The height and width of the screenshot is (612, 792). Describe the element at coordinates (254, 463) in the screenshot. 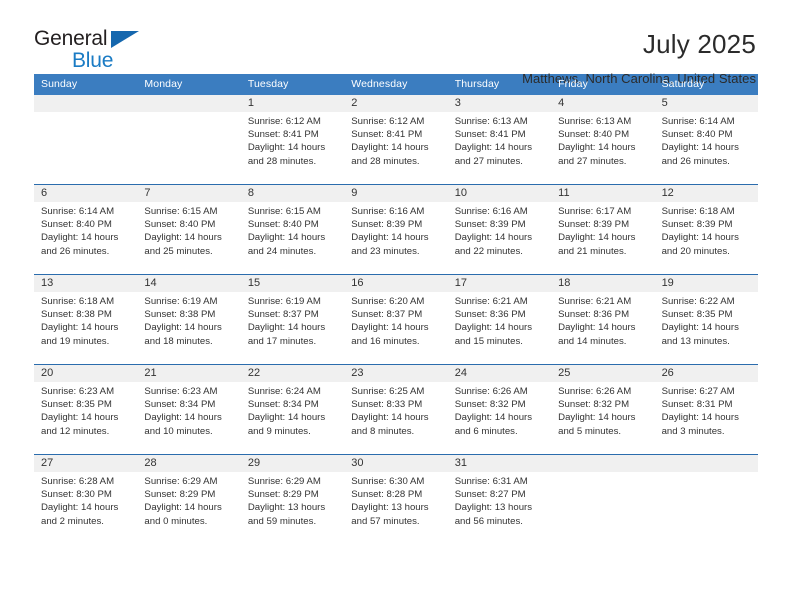

I see `day-number: 29` at that location.